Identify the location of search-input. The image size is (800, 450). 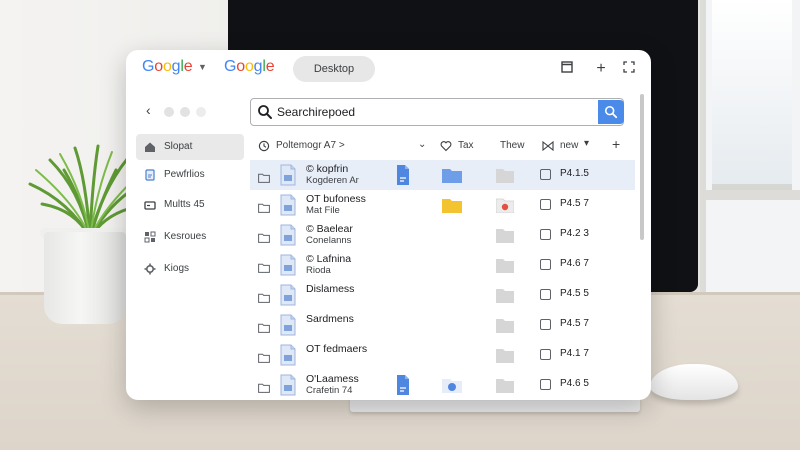
(427, 112).